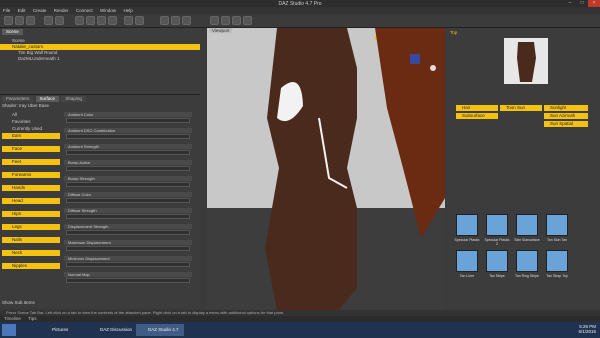 The width and height of the screenshot is (600, 338). Describe the element at coordinates (566, 116) in the screenshot. I see `ctx-sun-azimuth: Sun Azimuth` at that location.